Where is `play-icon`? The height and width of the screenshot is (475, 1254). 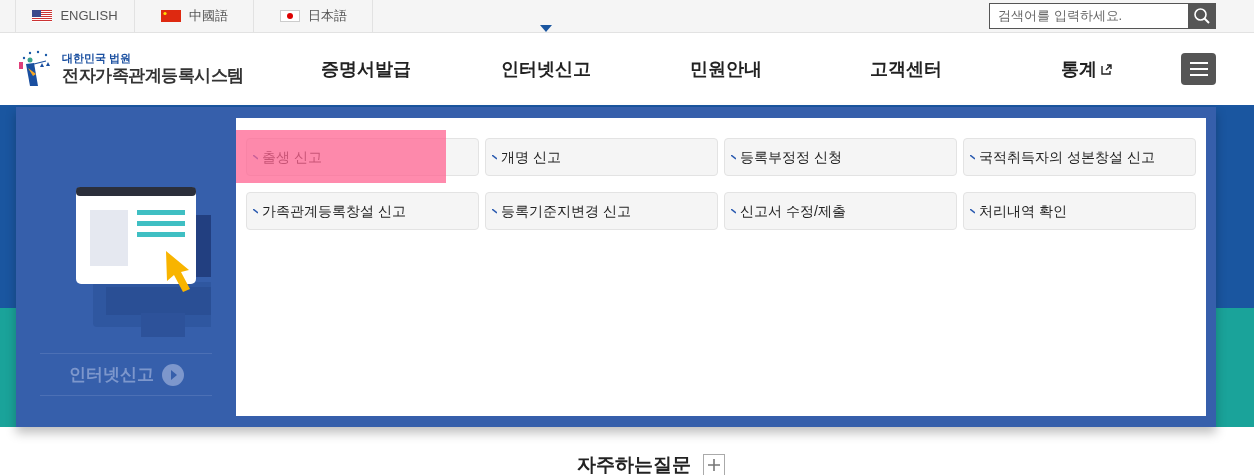
play-icon is located at coordinates (172, 374).